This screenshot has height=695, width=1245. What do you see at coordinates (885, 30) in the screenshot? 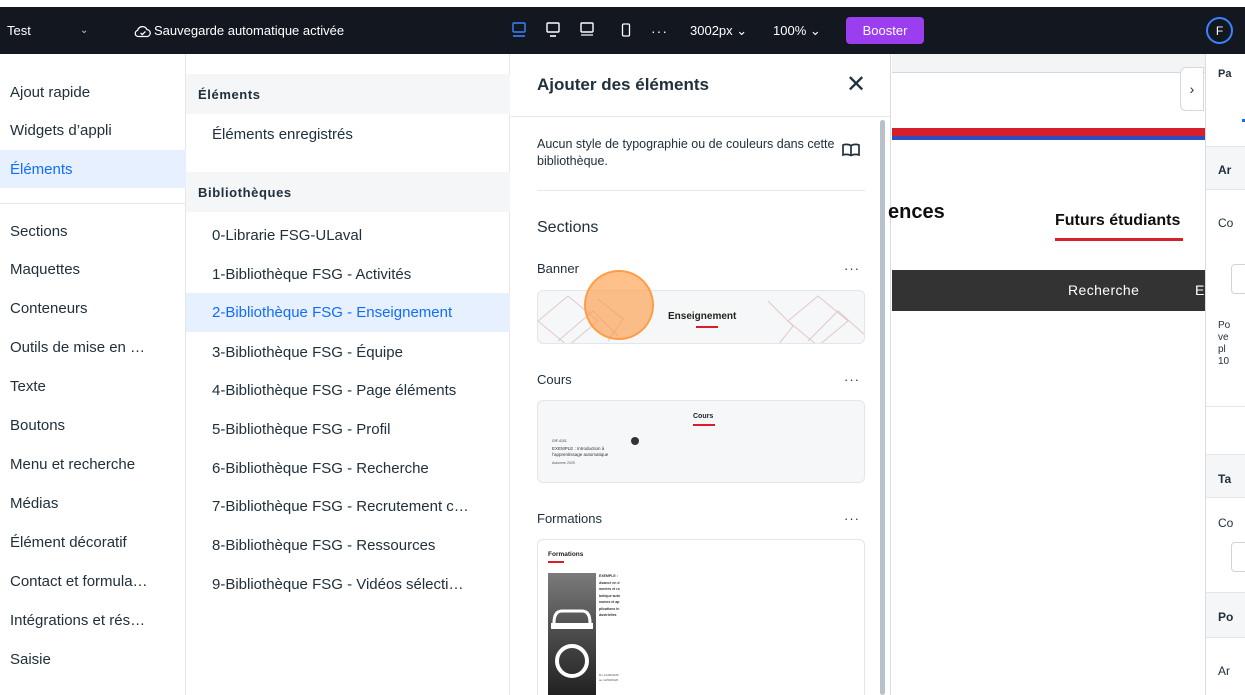
I see `boost-button: Booster` at bounding box center [885, 30].